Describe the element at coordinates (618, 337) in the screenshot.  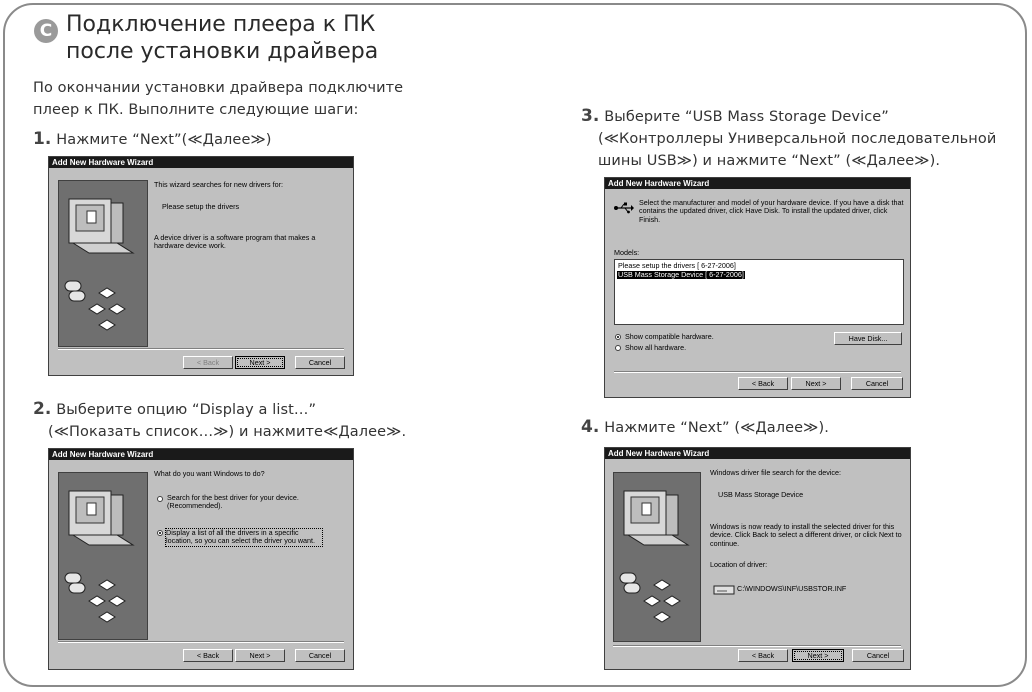
I see `radio-compatible` at that location.